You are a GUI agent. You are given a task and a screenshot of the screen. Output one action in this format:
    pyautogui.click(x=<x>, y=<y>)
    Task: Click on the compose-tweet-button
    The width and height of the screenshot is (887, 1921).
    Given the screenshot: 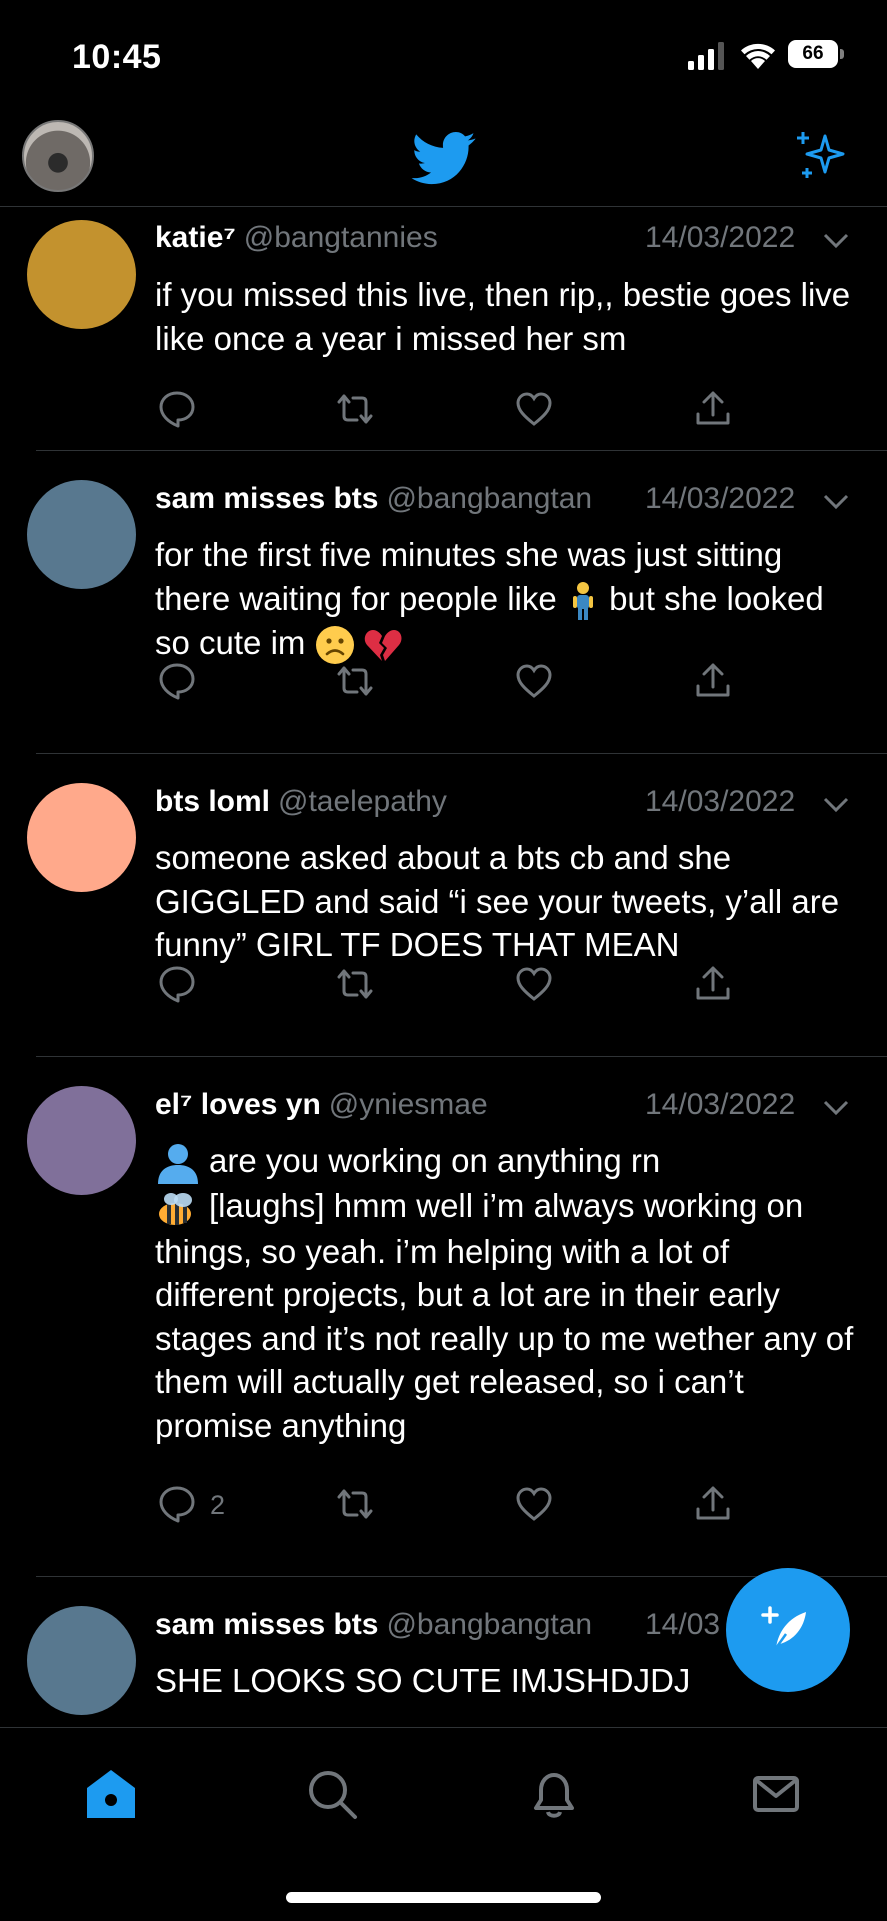 What is the action you would take?
    pyautogui.click(x=788, y=1630)
    